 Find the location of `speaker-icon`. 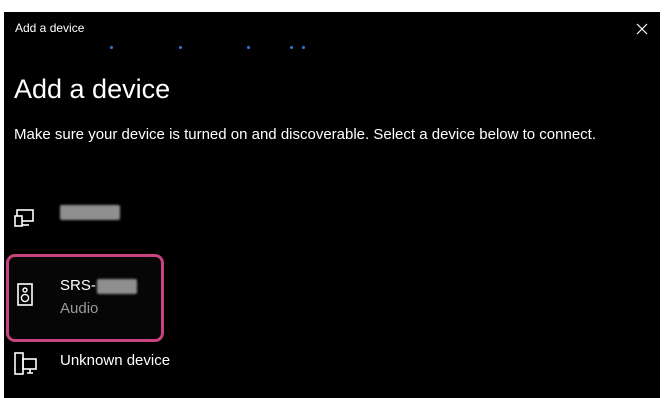

speaker-icon is located at coordinates (25, 294).